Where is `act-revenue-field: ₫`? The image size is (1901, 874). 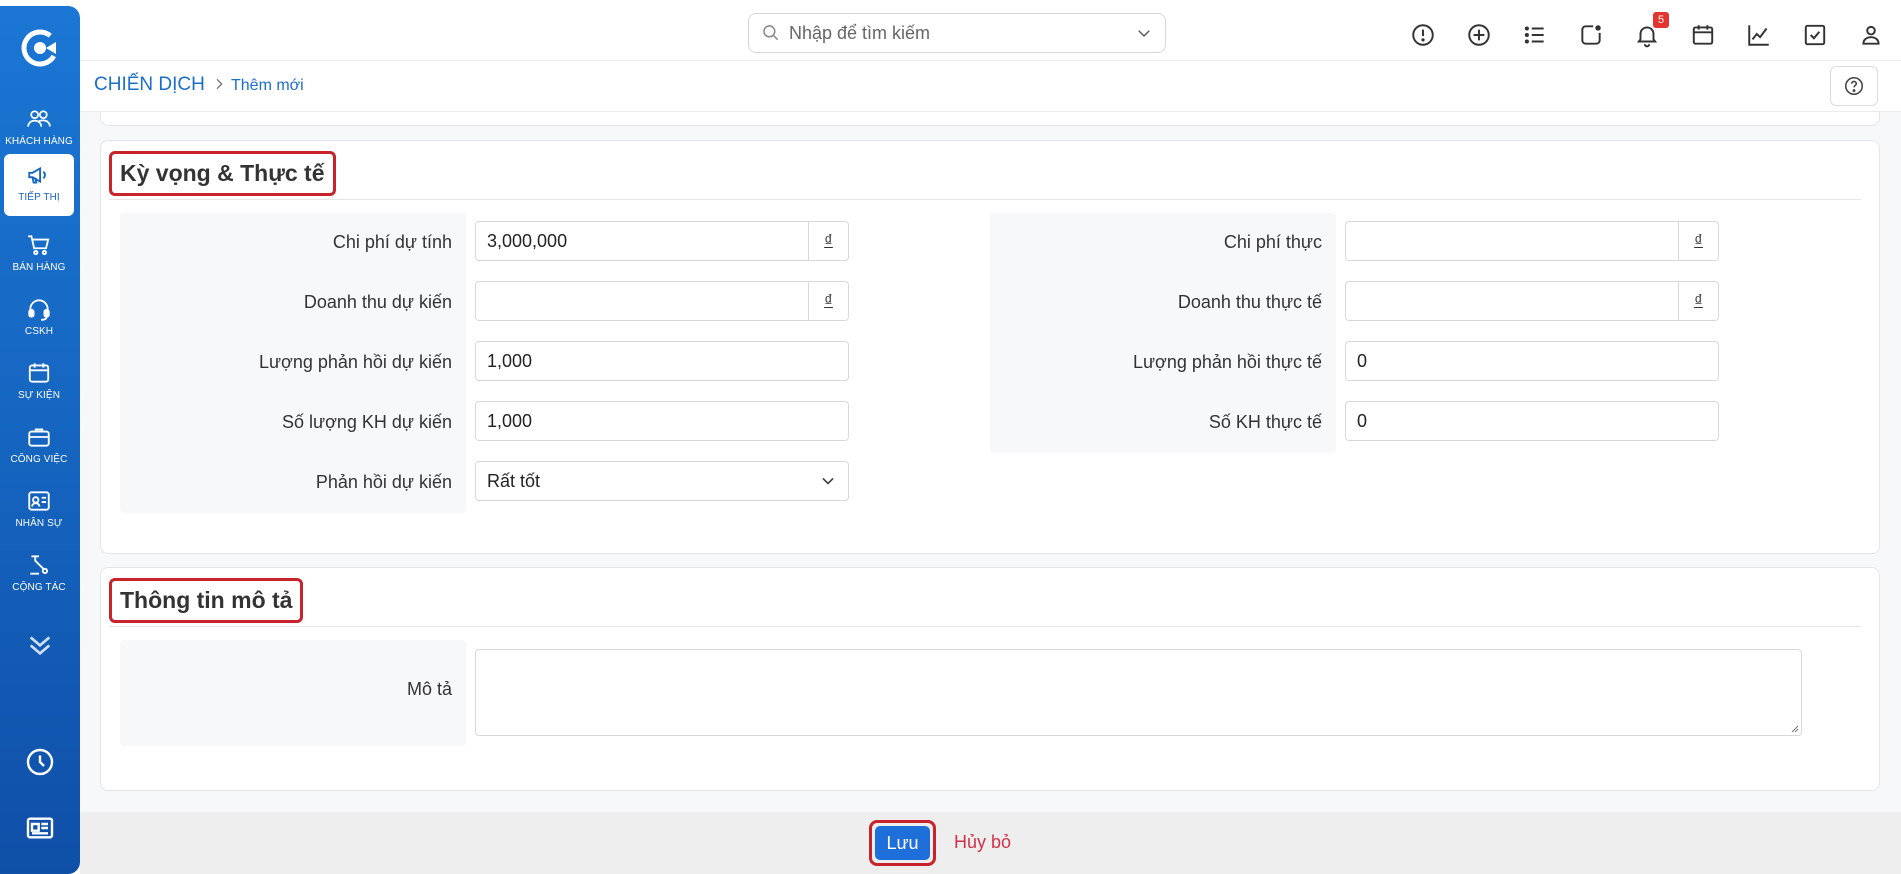
act-revenue-field: ₫ is located at coordinates (1532, 301).